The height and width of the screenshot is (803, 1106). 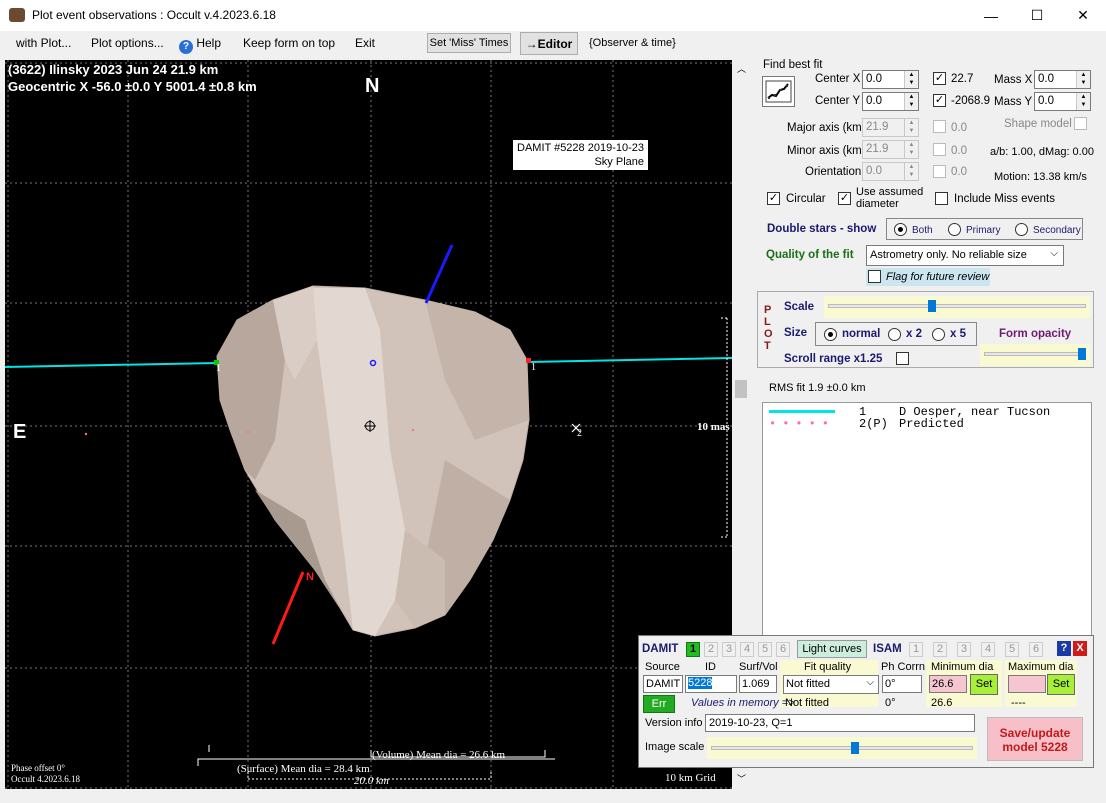 I want to click on damit-model-1: 1, so click(x=693, y=649).